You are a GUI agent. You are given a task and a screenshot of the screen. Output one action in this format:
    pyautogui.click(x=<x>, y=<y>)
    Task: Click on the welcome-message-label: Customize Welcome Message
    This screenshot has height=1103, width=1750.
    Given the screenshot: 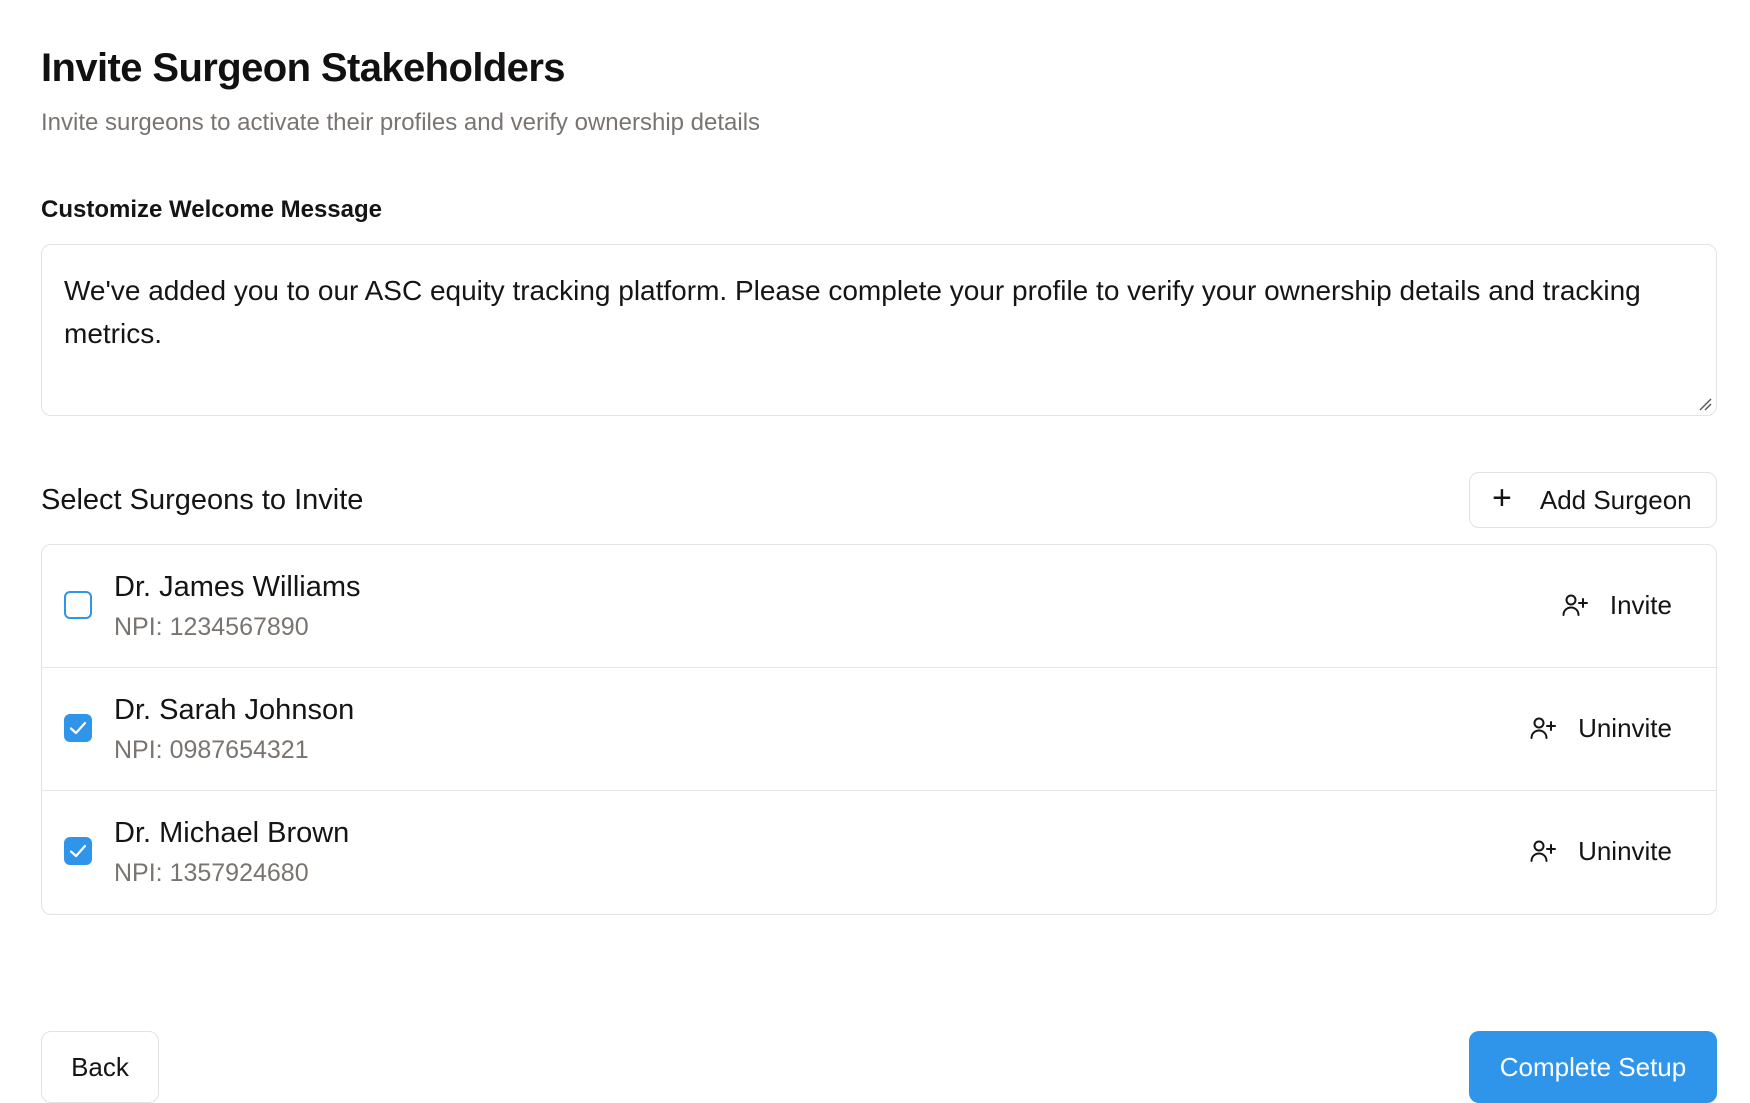 What is the action you would take?
    pyautogui.click(x=212, y=209)
    